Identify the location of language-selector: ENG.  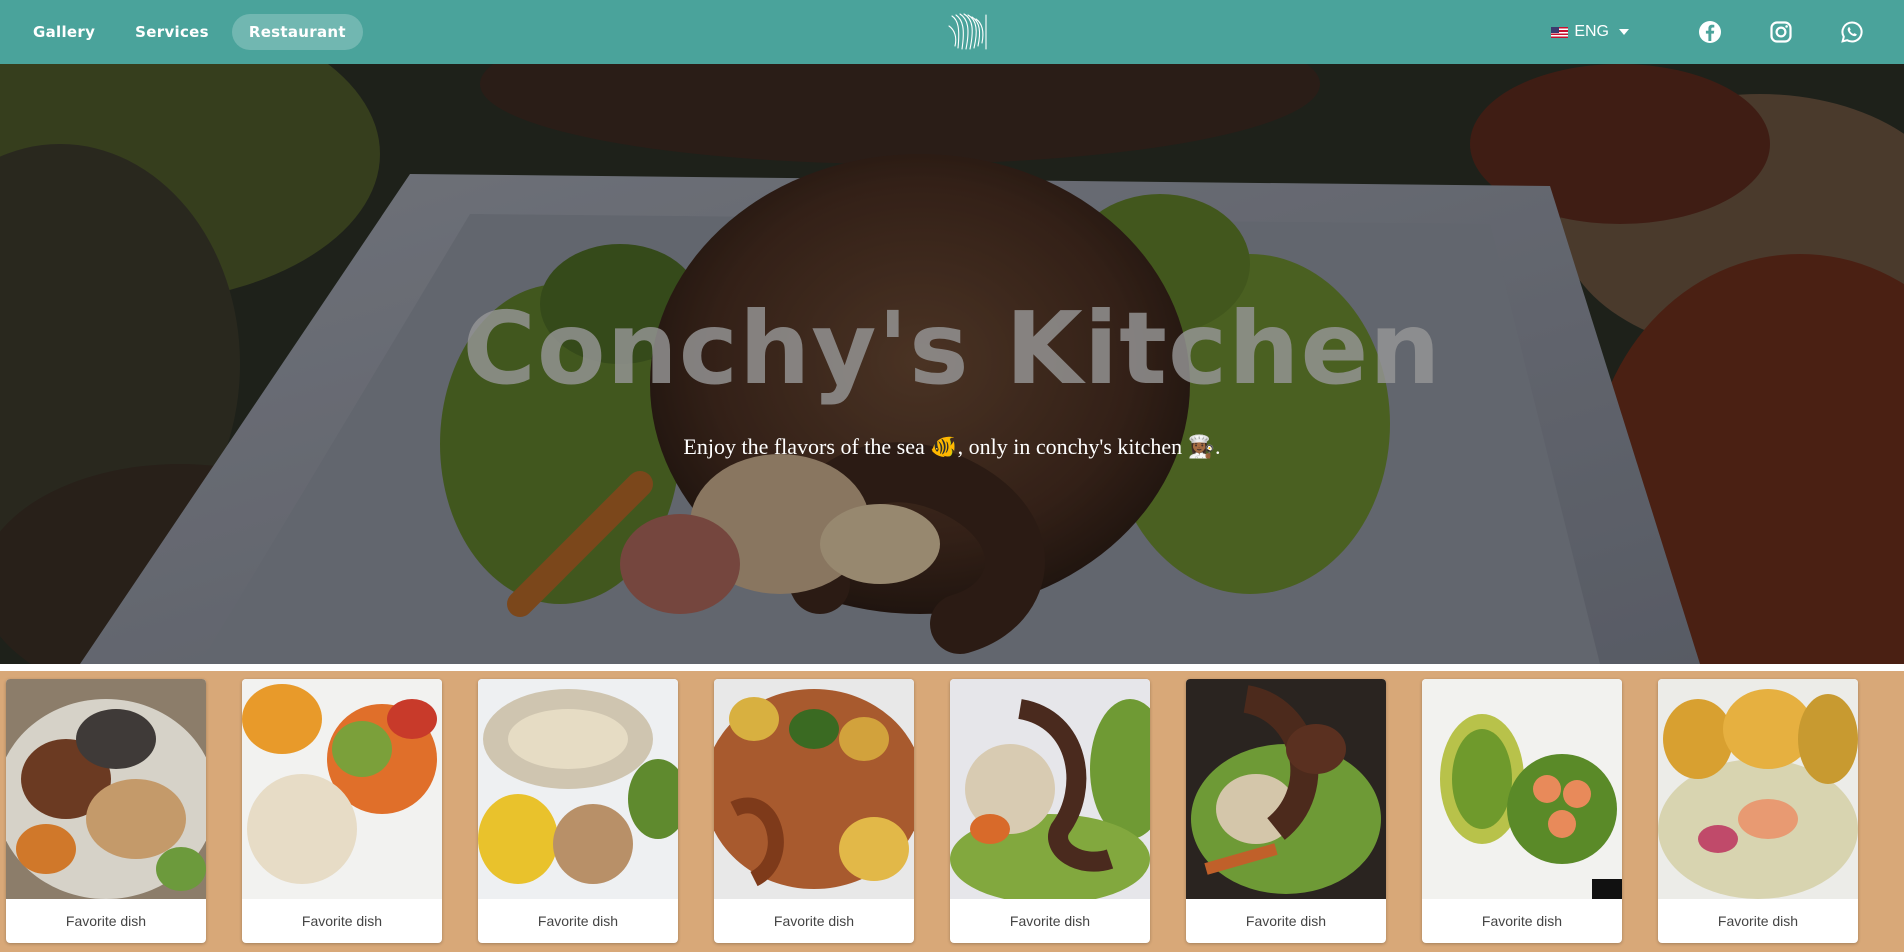
(1590, 32).